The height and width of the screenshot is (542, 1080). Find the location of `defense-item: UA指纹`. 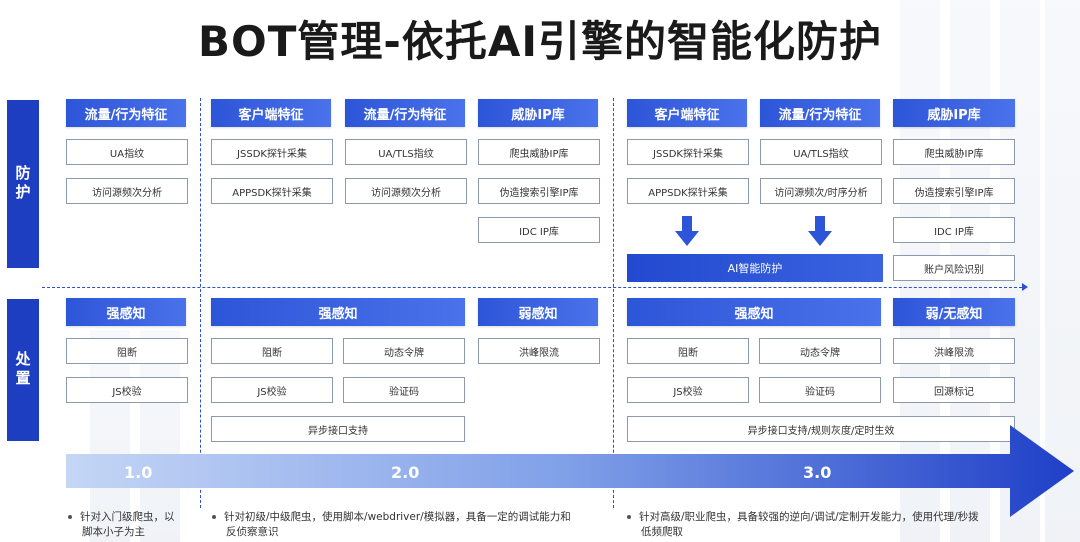

defense-item: UA指纹 is located at coordinates (127, 152).